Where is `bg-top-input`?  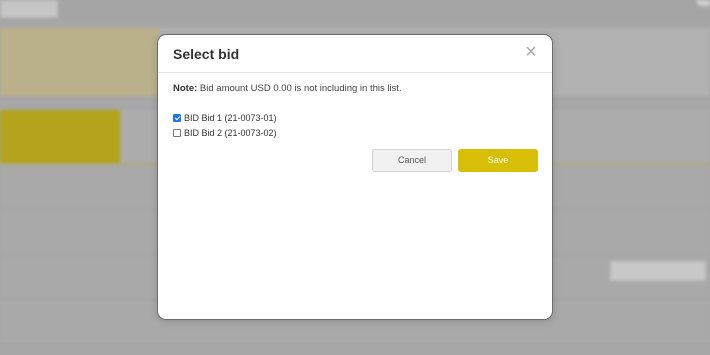 bg-top-input is located at coordinates (29, 9).